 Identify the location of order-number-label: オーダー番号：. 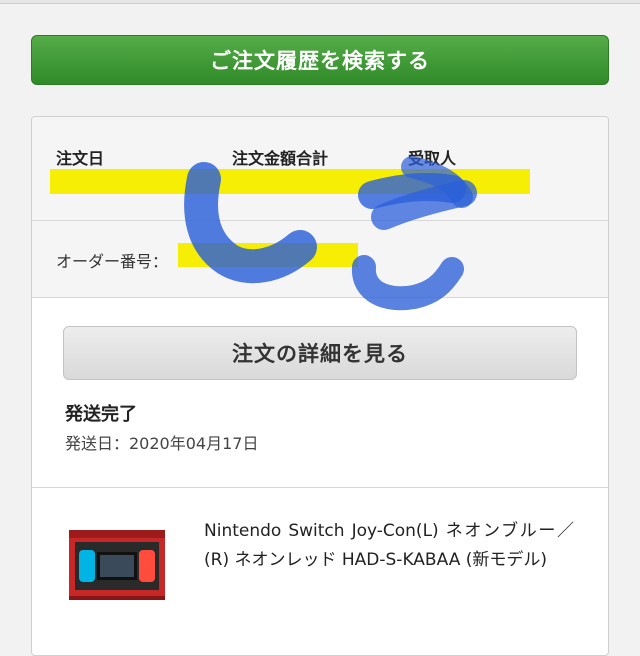
(112, 261).